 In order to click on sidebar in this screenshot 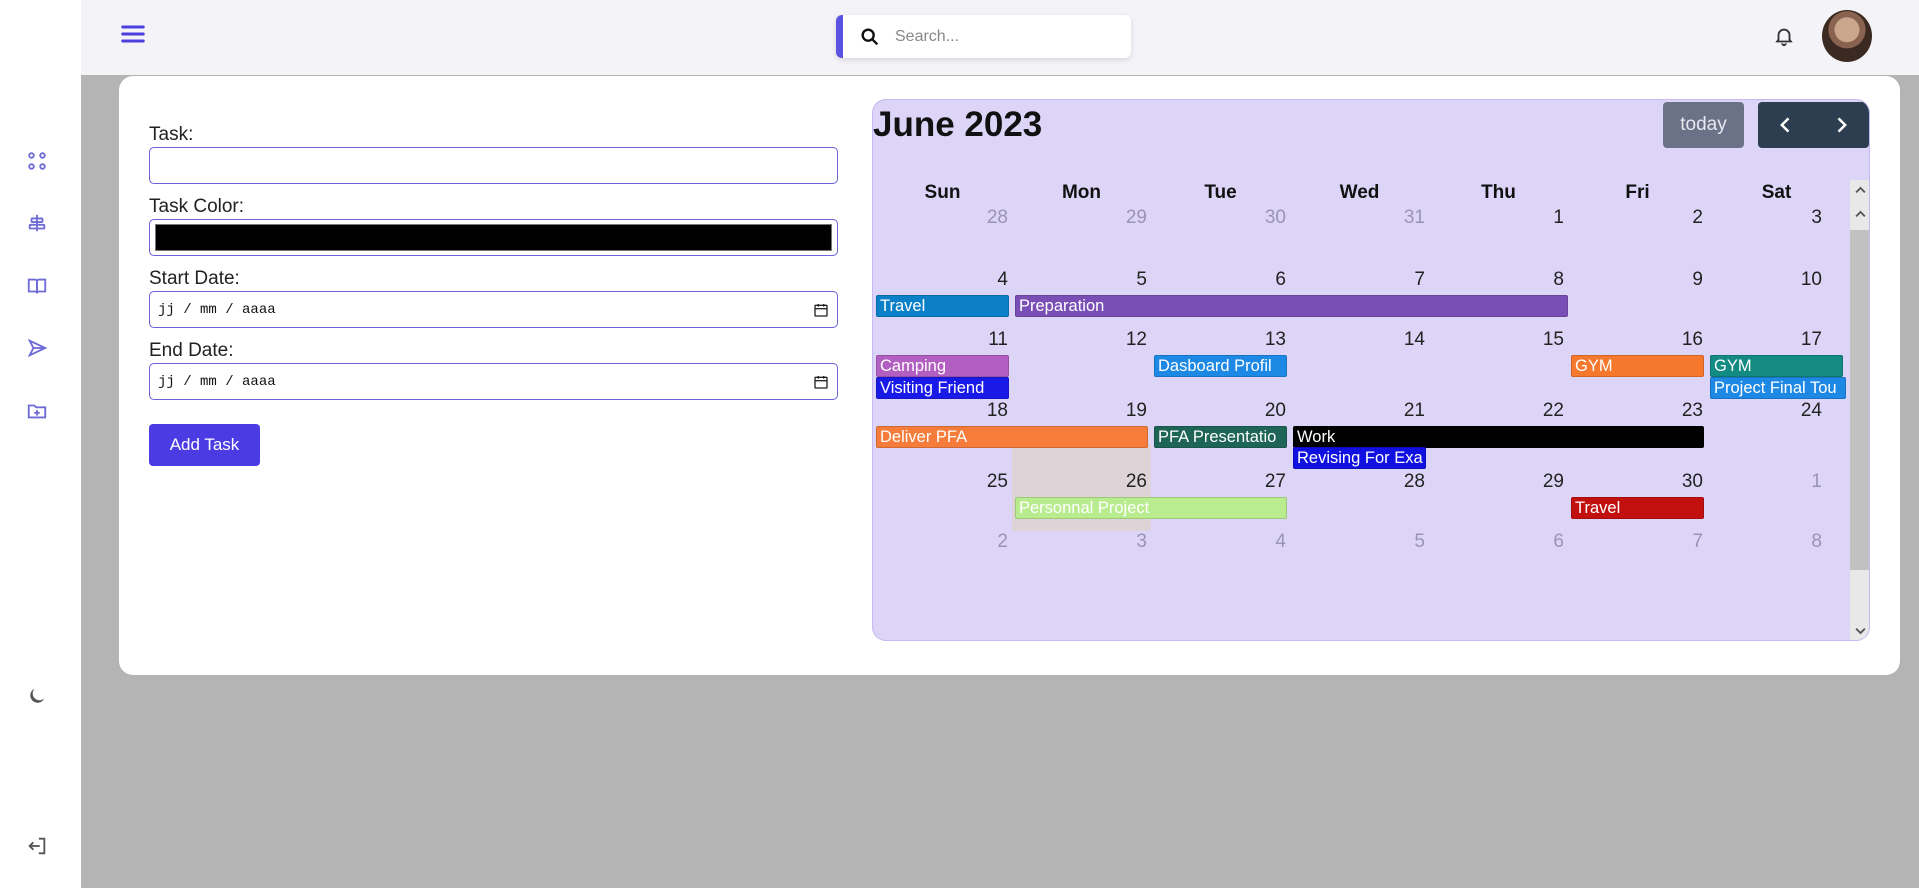, I will do `click(40, 444)`.